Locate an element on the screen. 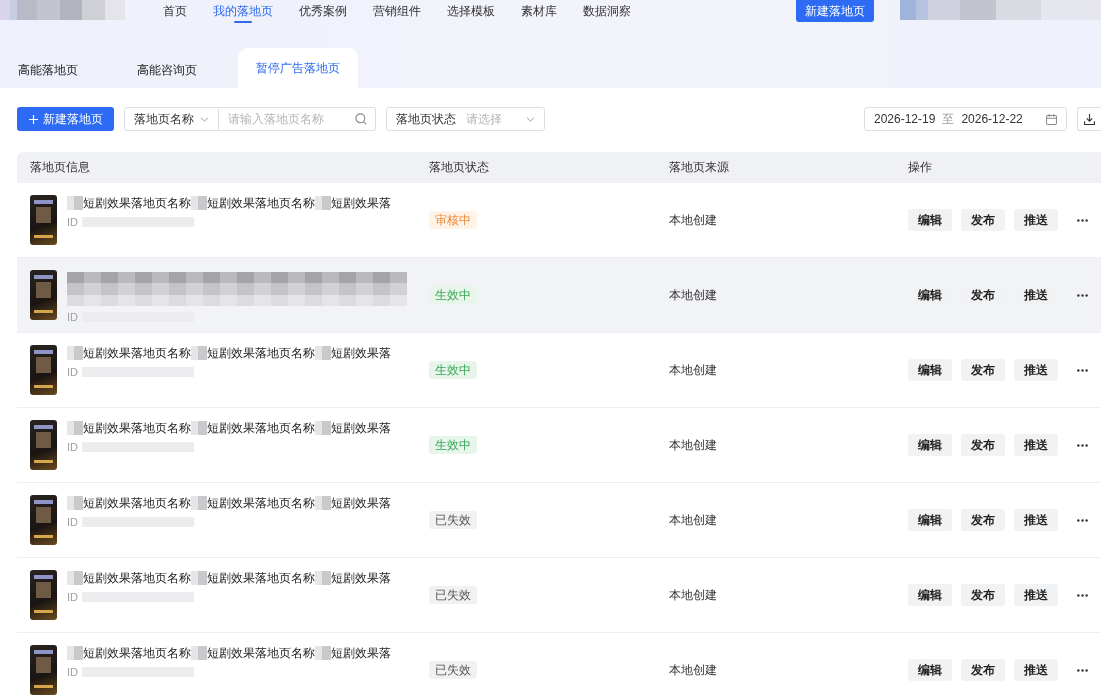 The width and height of the screenshot is (1101, 697). column-header: 落地页来源 is located at coordinates (699, 167).